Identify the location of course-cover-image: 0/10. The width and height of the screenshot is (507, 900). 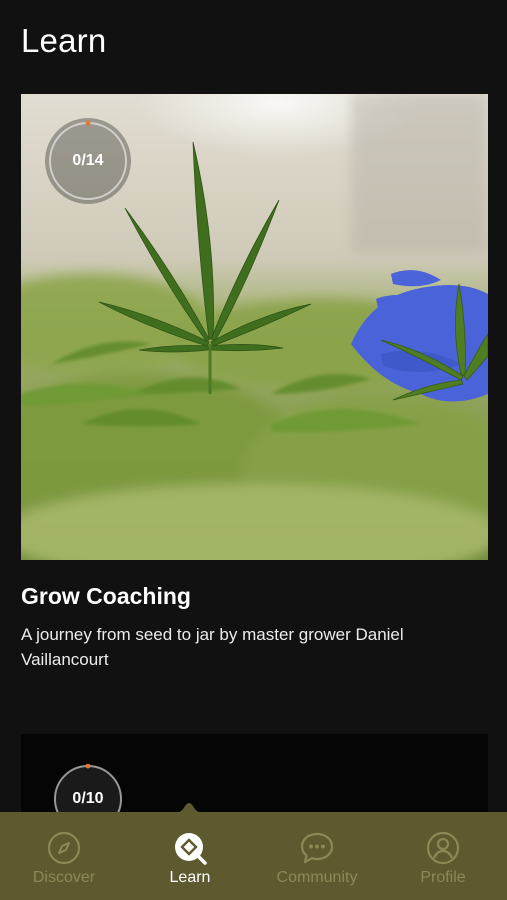
(254, 779).